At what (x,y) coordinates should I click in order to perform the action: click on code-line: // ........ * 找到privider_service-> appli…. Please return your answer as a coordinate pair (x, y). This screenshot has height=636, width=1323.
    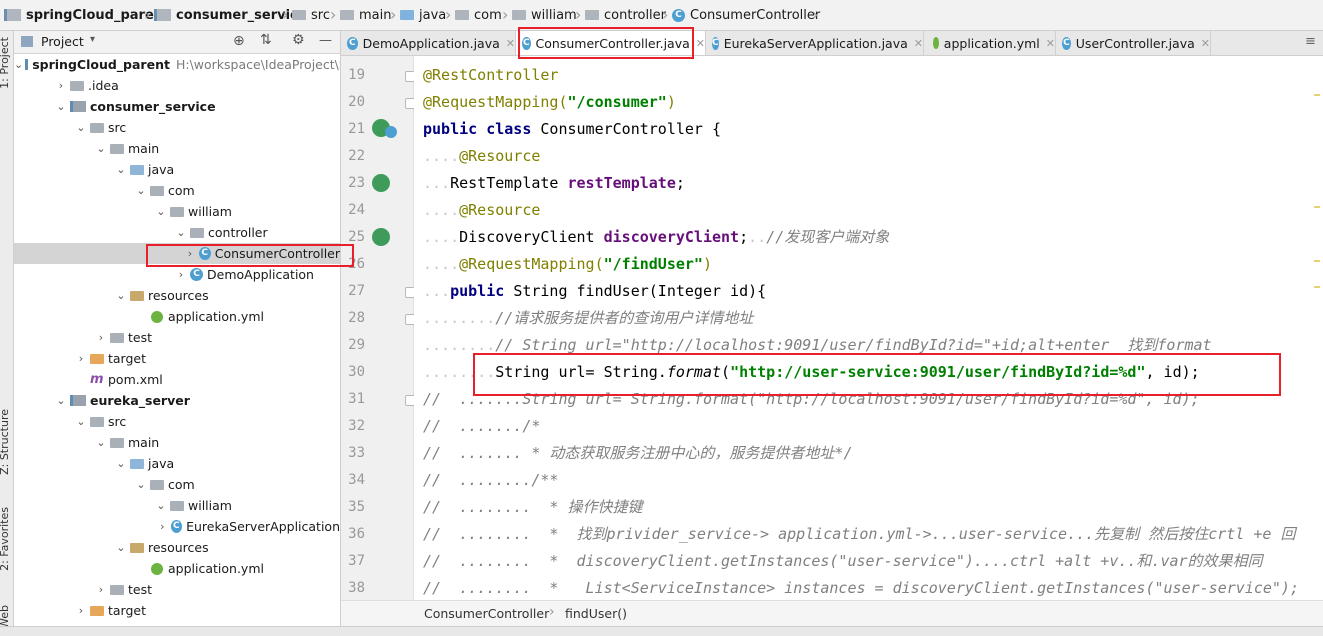
    Looking at the image, I should click on (859, 534).